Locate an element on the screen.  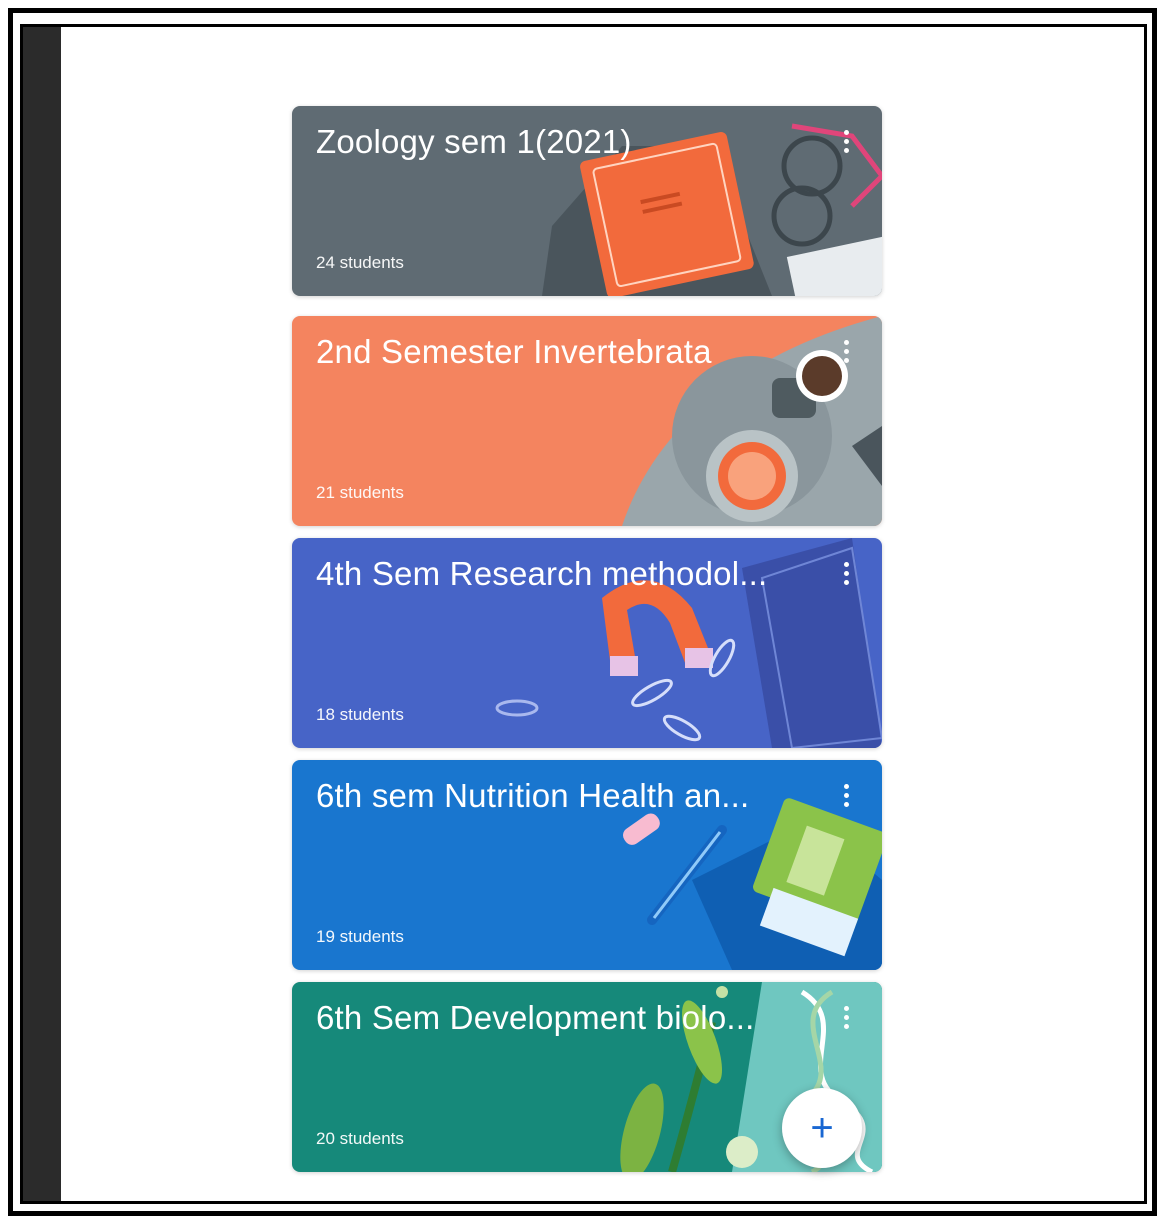
student-count: 24 students is located at coordinates (360, 262).